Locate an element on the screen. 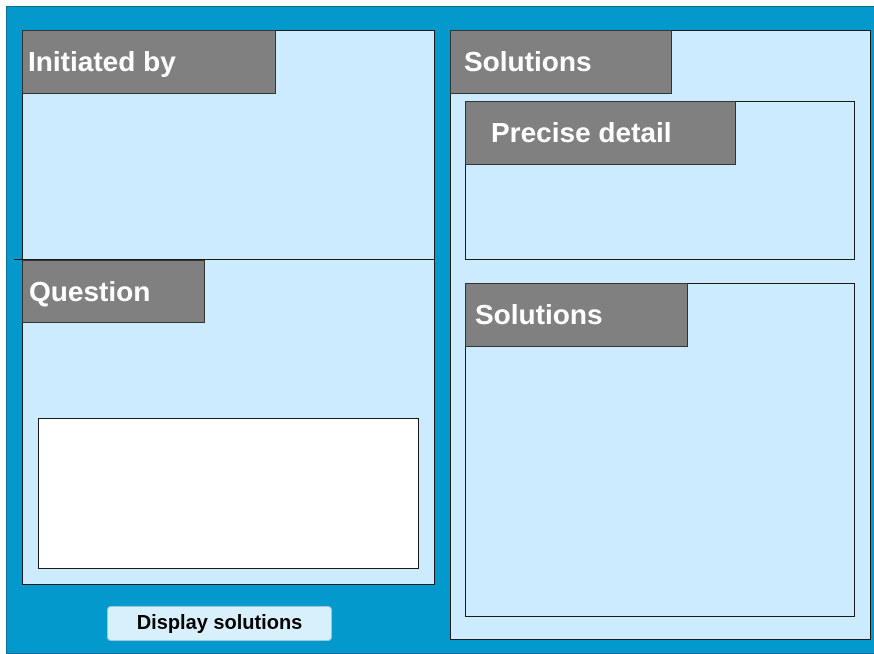 The width and height of the screenshot is (874, 654). initiated-by-header: Initiated by is located at coordinates (149, 62).